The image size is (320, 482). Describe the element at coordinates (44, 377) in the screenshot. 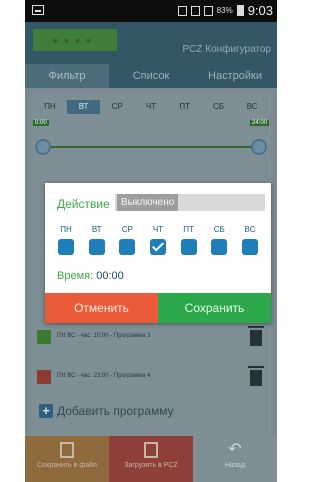

I see `disabled-x-icon` at that location.